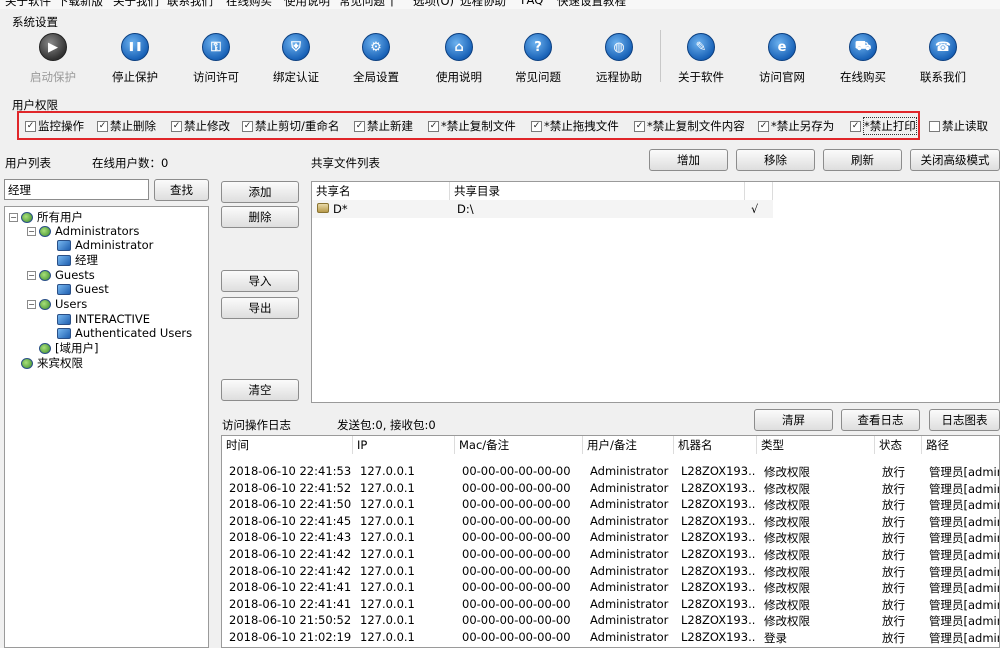 The width and height of the screenshot is (1000, 648). I want to click on menu-item: 使用说明, so click(307, 4).